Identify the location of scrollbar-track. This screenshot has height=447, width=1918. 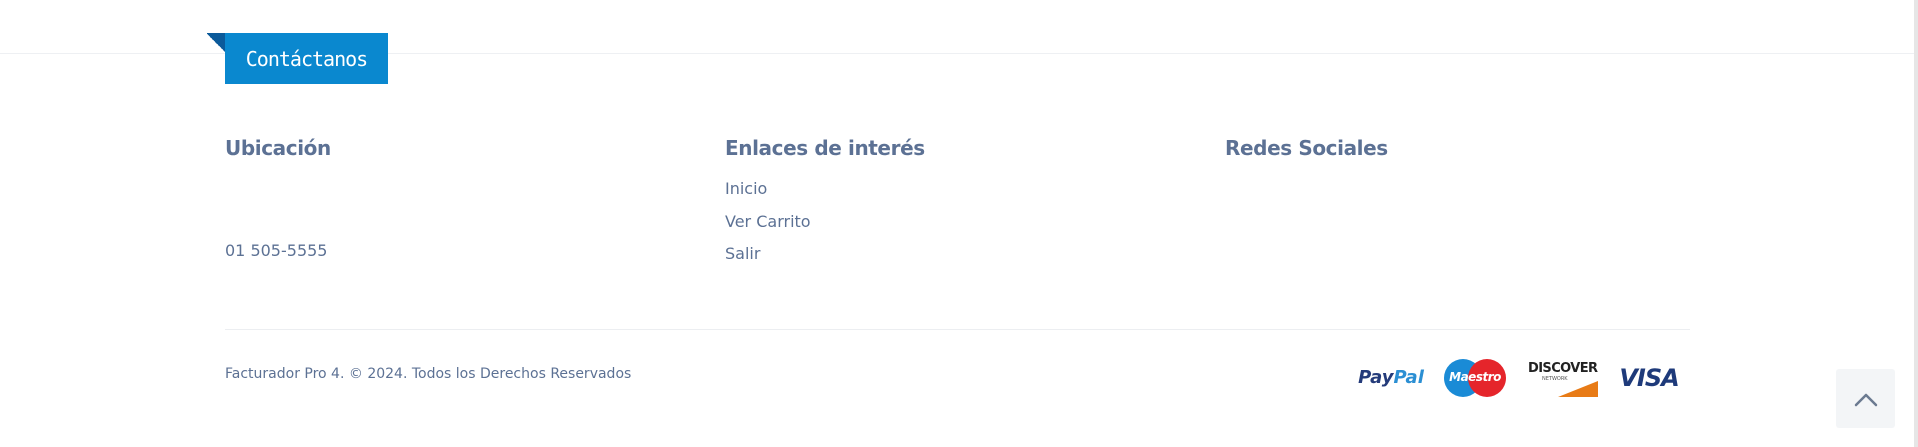
(1916, 223).